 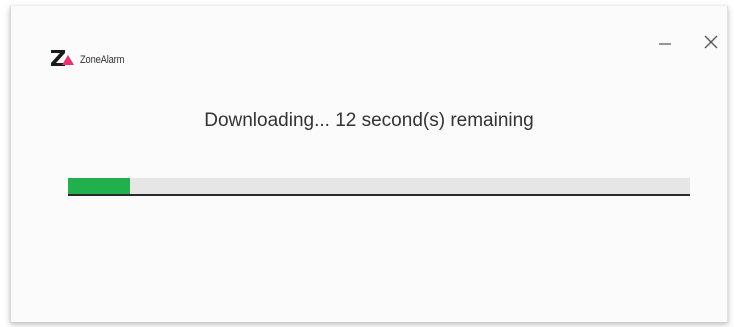 I want to click on close-icon, so click(x=711, y=42).